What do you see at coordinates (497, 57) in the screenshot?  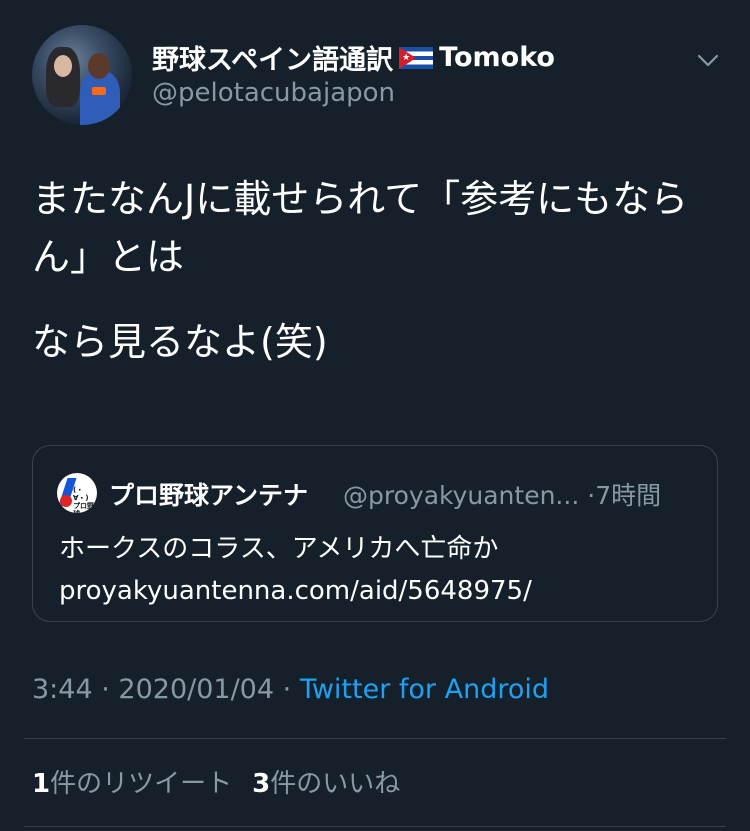 I see `author-name-suffix: Tomoko` at bounding box center [497, 57].